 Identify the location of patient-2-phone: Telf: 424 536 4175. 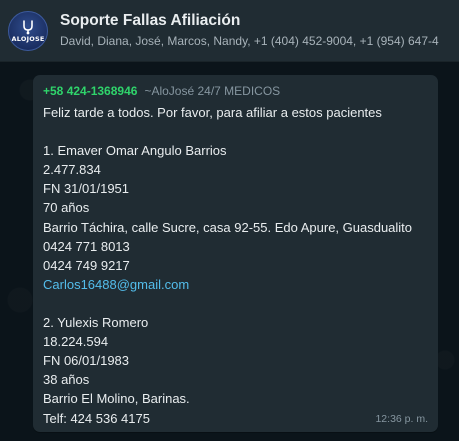
(96, 418).